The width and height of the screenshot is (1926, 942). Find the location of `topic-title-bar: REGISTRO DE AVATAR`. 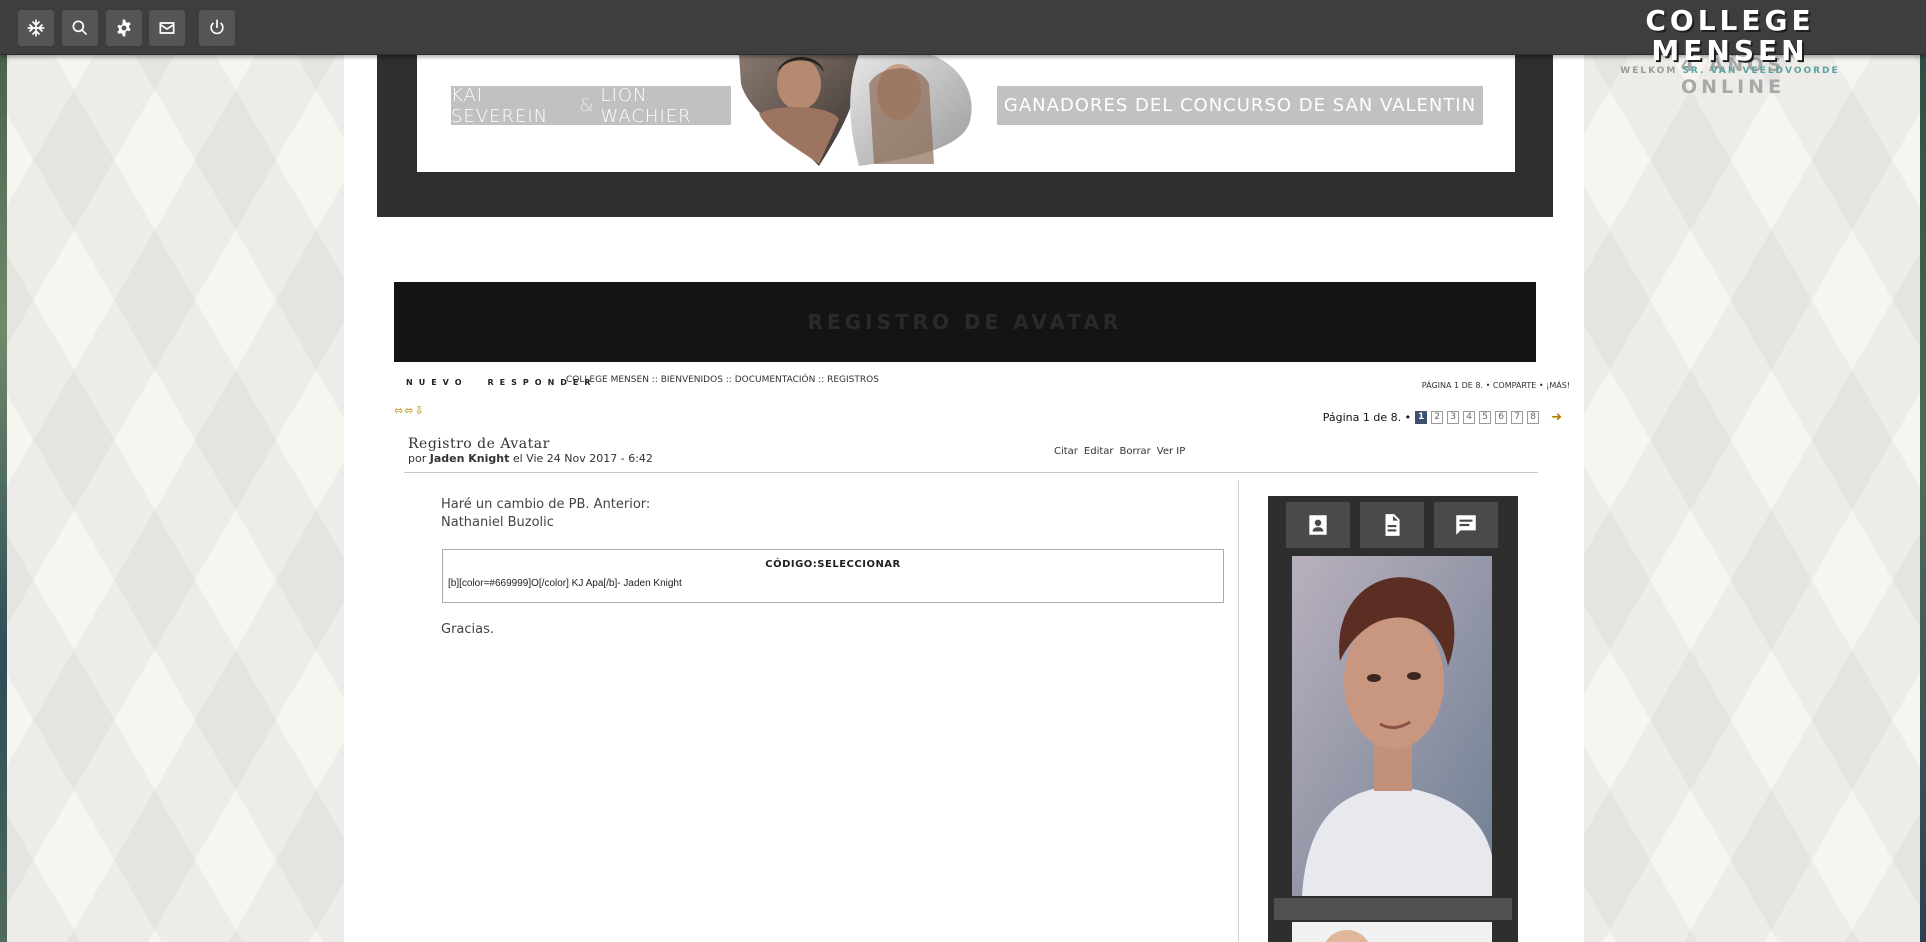

topic-title-bar: REGISTRO DE AVATAR is located at coordinates (965, 322).